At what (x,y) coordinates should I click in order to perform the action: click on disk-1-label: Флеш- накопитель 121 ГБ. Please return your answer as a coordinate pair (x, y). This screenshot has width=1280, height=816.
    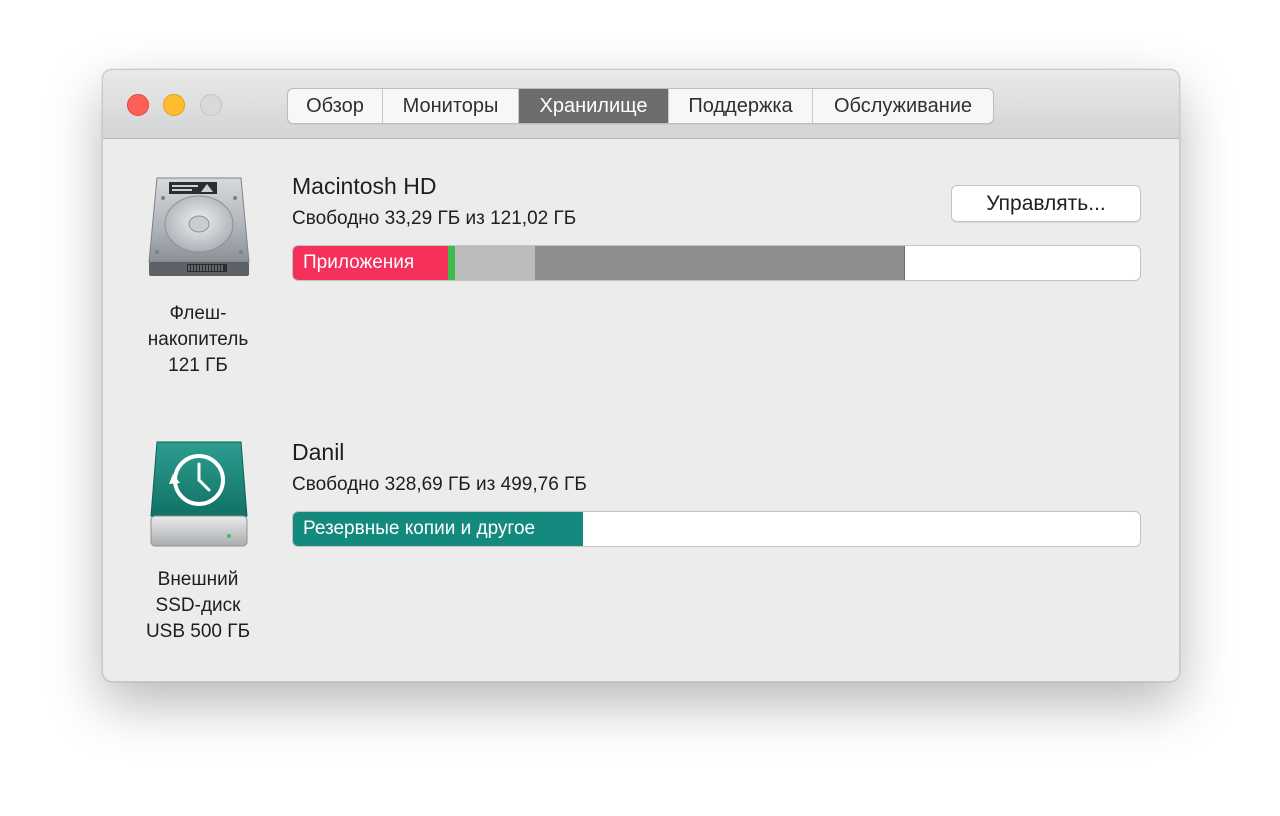
    Looking at the image, I should click on (198, 340).